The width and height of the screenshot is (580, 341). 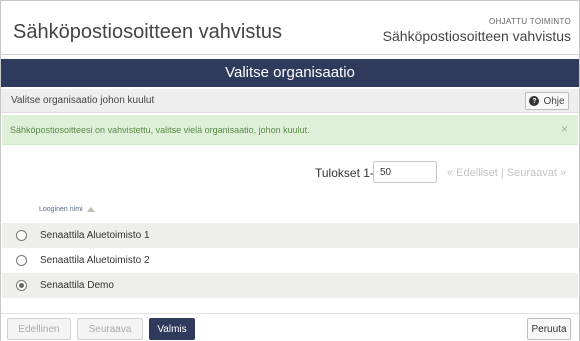 I want to click on results-toolbar: Tulokset 1-3 « Edelliset | Seuraavat », so click(x=290, y=173).